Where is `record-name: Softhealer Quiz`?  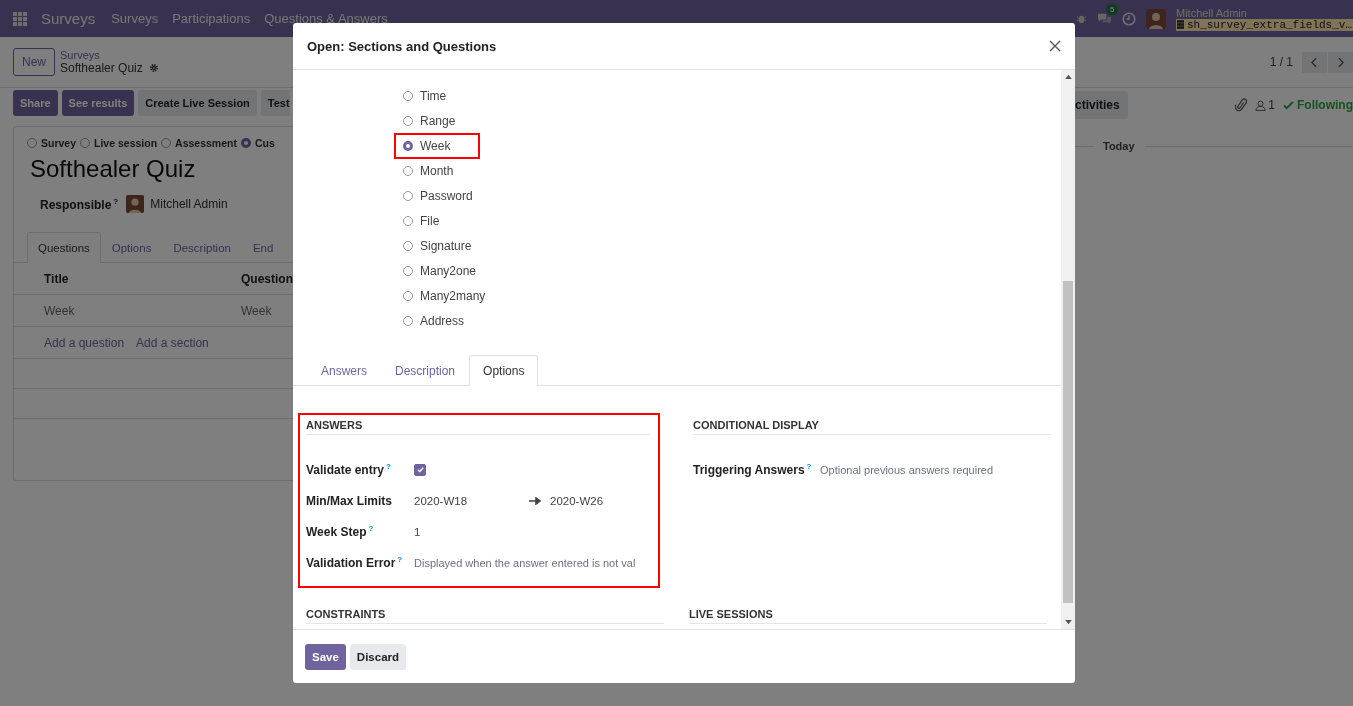 record-name: Softhealer Quiz is located at coordinates (101, 68).